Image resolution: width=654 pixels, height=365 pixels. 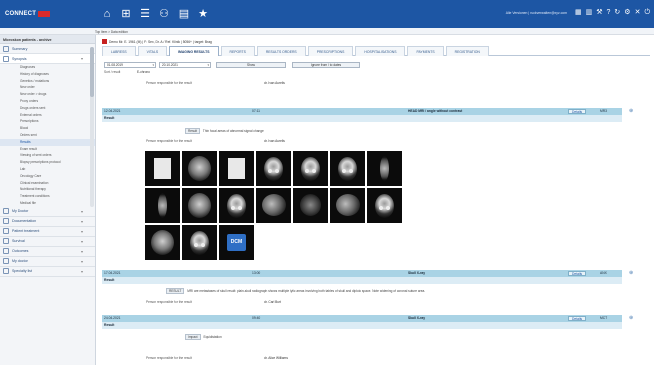 I want to click on sidebar-subitem-orders-sent: Orders sent, so click(x=47, y=135).